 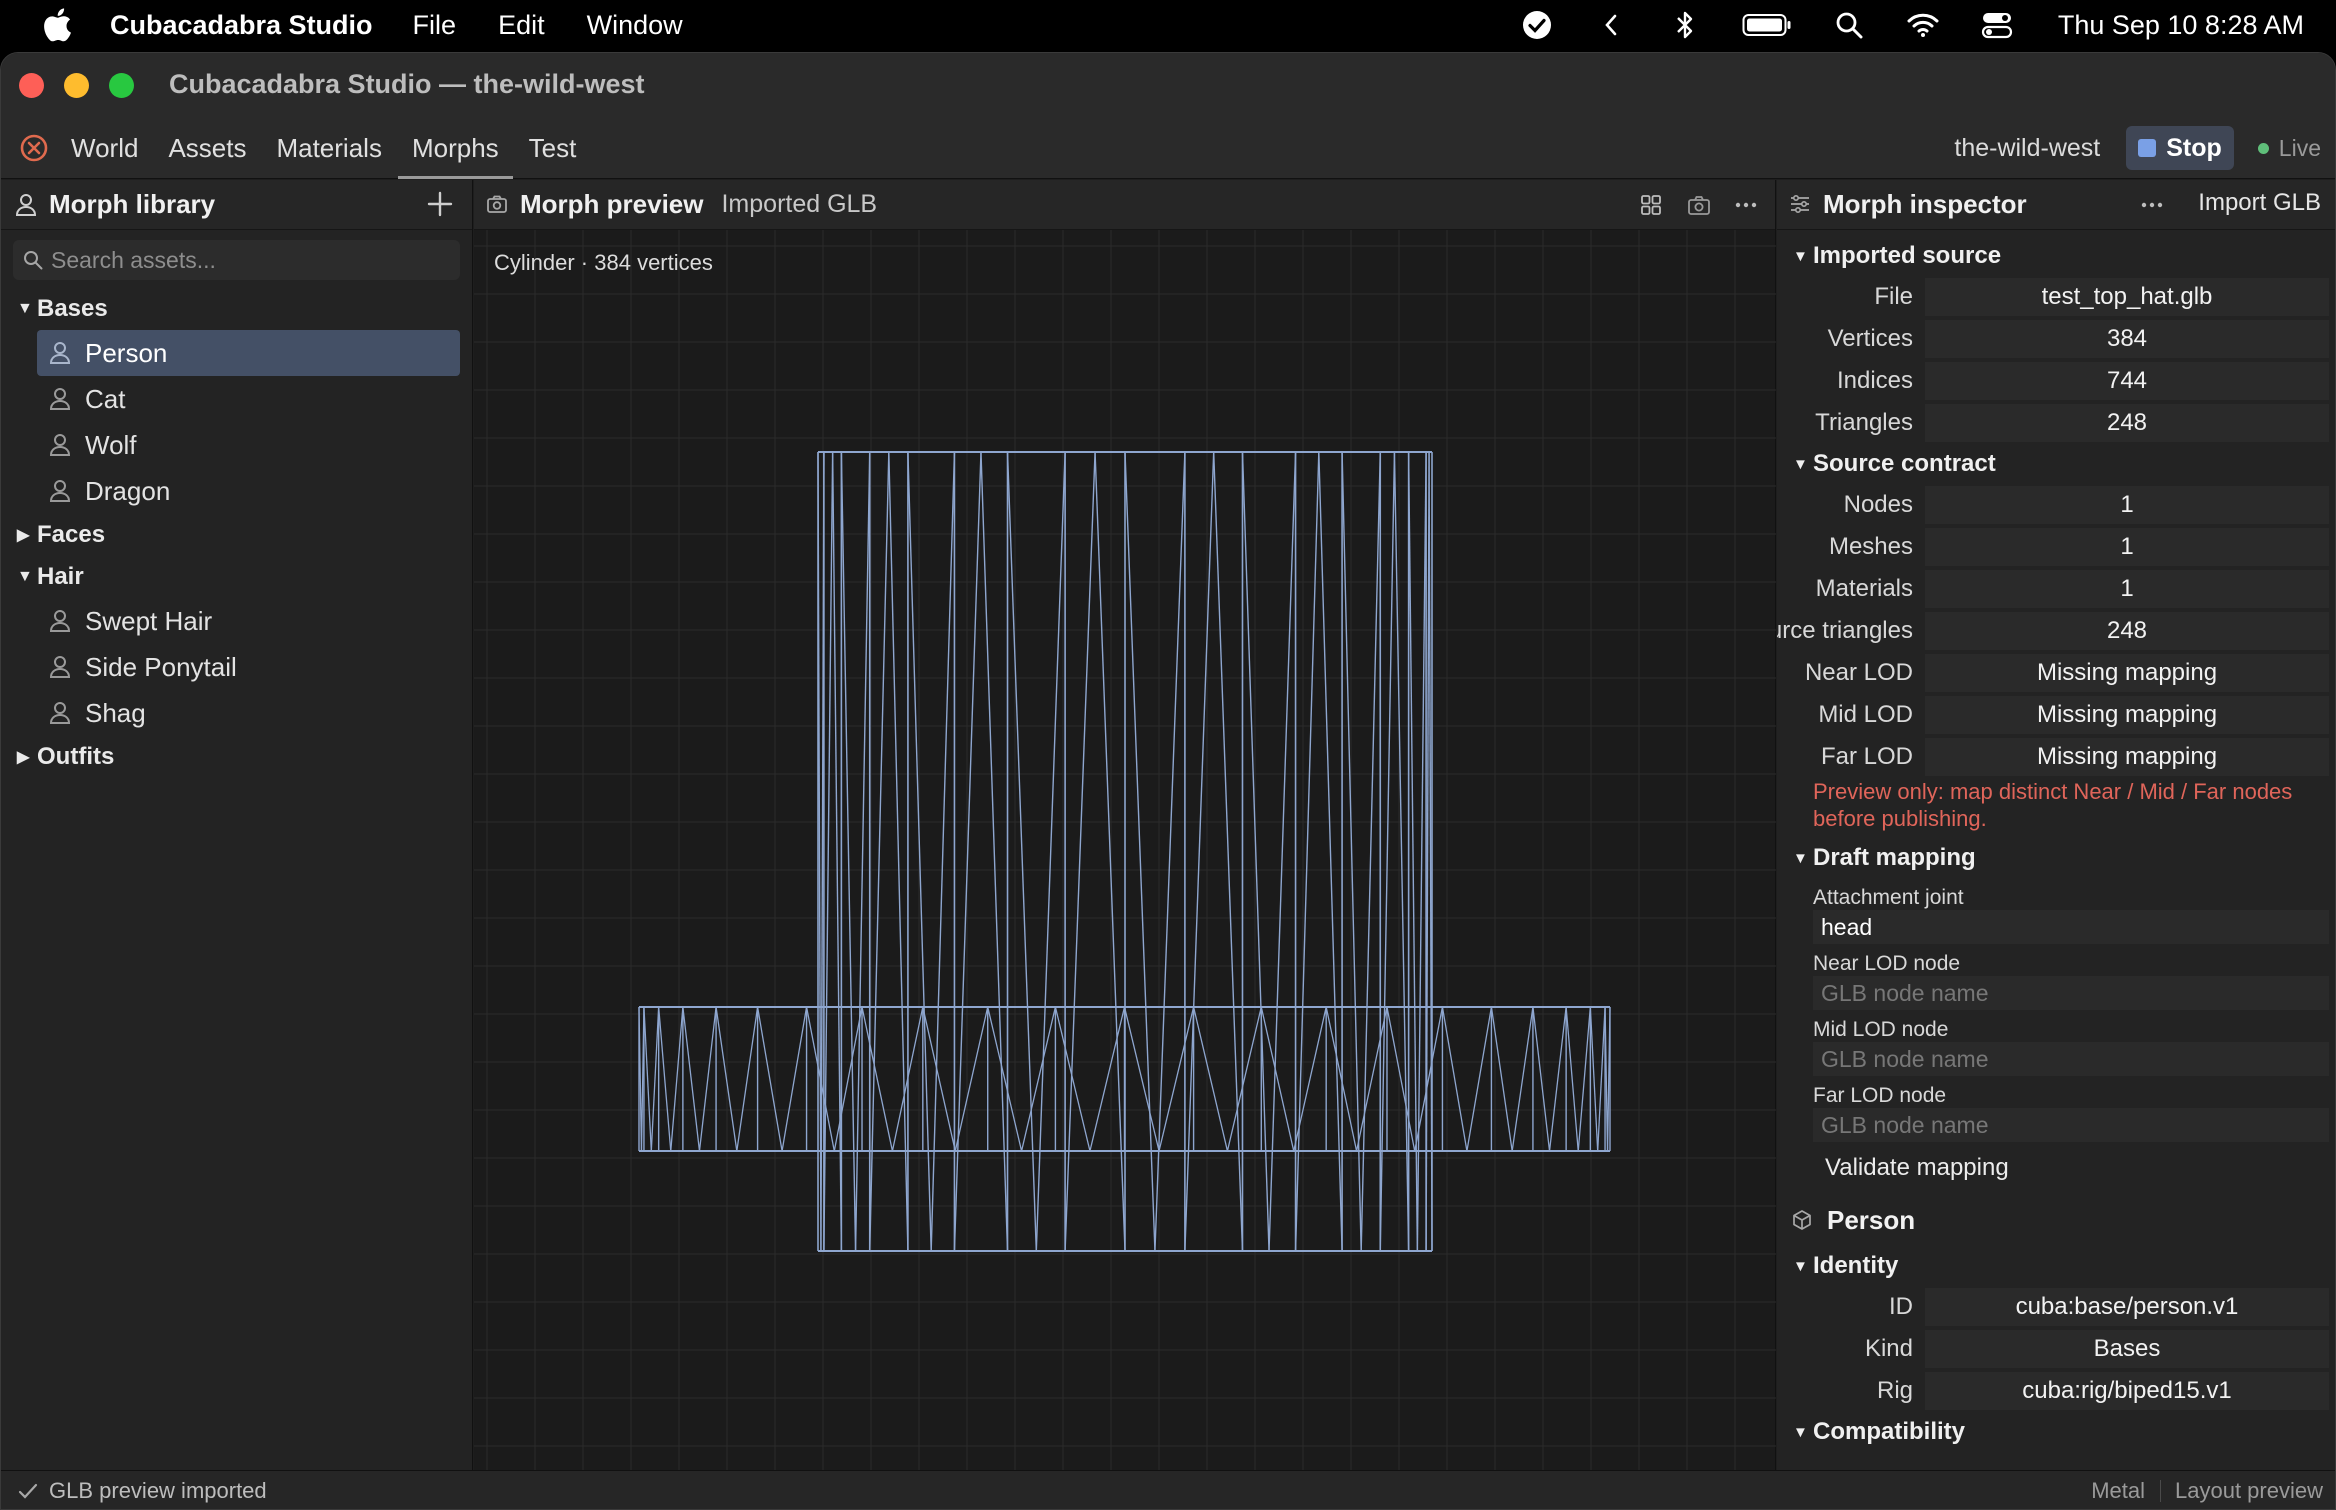 What do you see at coordinates (248, 445) in the screenshot?
I see `asset-wolf: Wolf` at bounding box center [248, 445].